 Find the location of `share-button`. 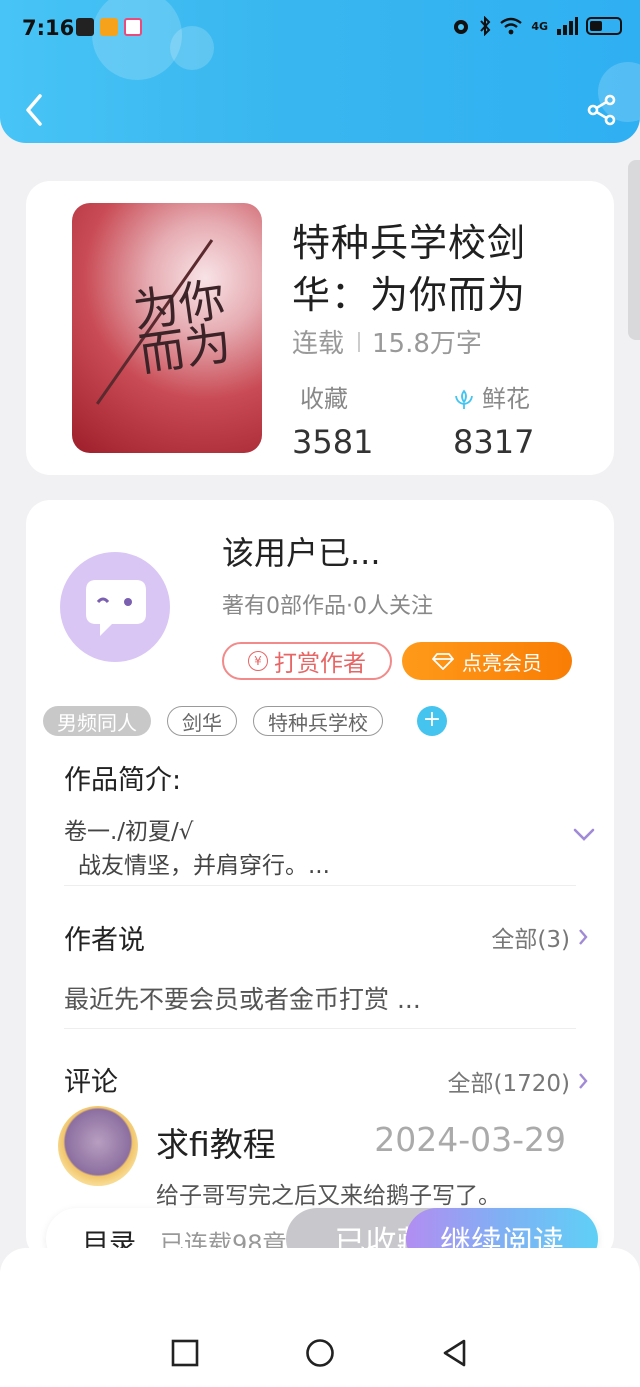

share-button is located at coordinates (602, 110).